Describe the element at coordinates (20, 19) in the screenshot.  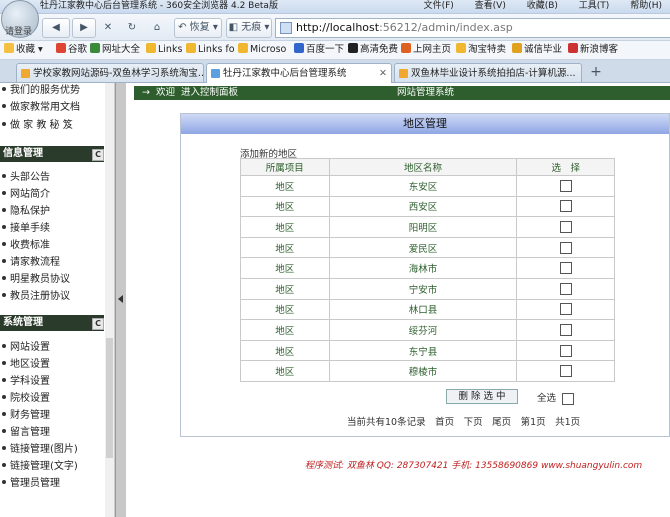
I see `user-login-avatar: 请登录` at that location.